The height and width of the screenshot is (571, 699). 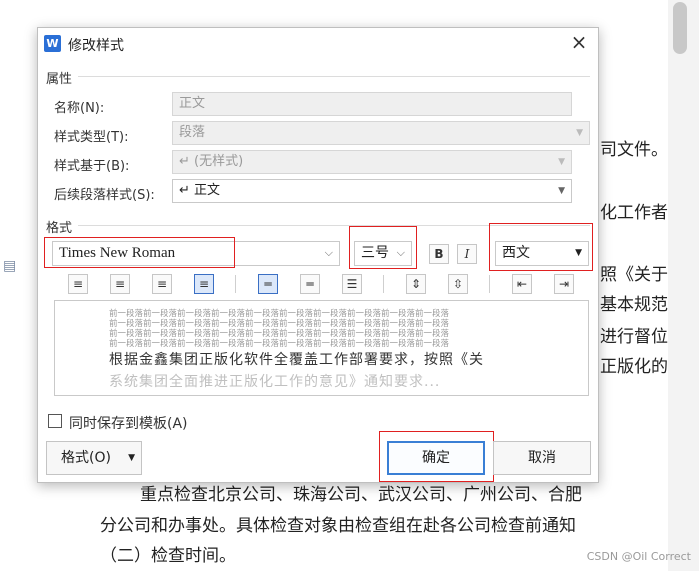 I want to click on next-style-value: ↵ 正文, so click(x=200, y=190).